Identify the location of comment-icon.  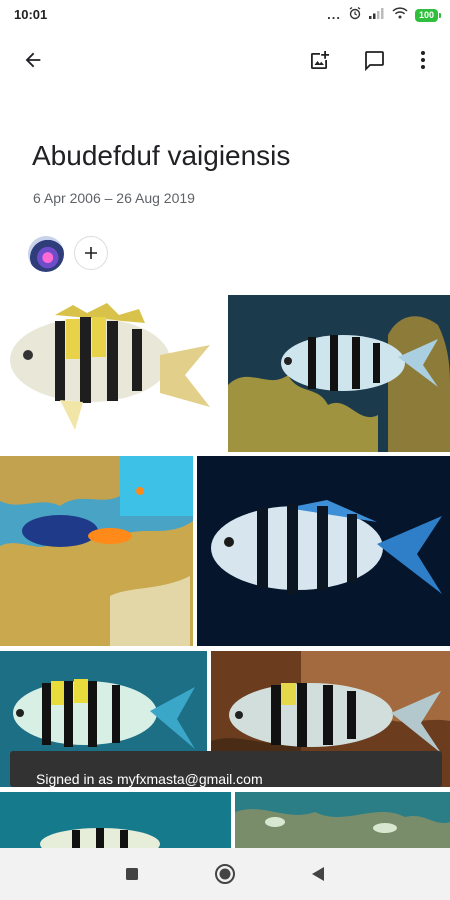
(374, 61).